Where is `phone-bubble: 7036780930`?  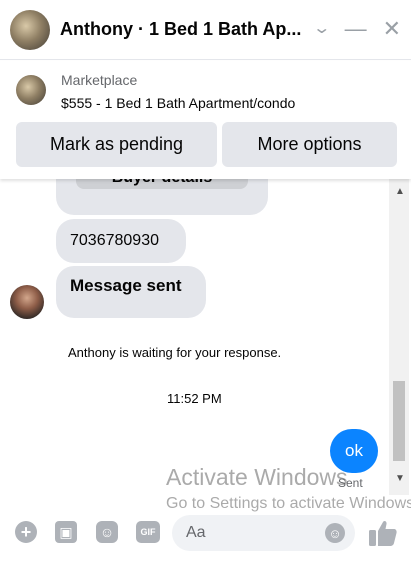
phone-bubble: 7036780930 is located at coordinates (121, 241).